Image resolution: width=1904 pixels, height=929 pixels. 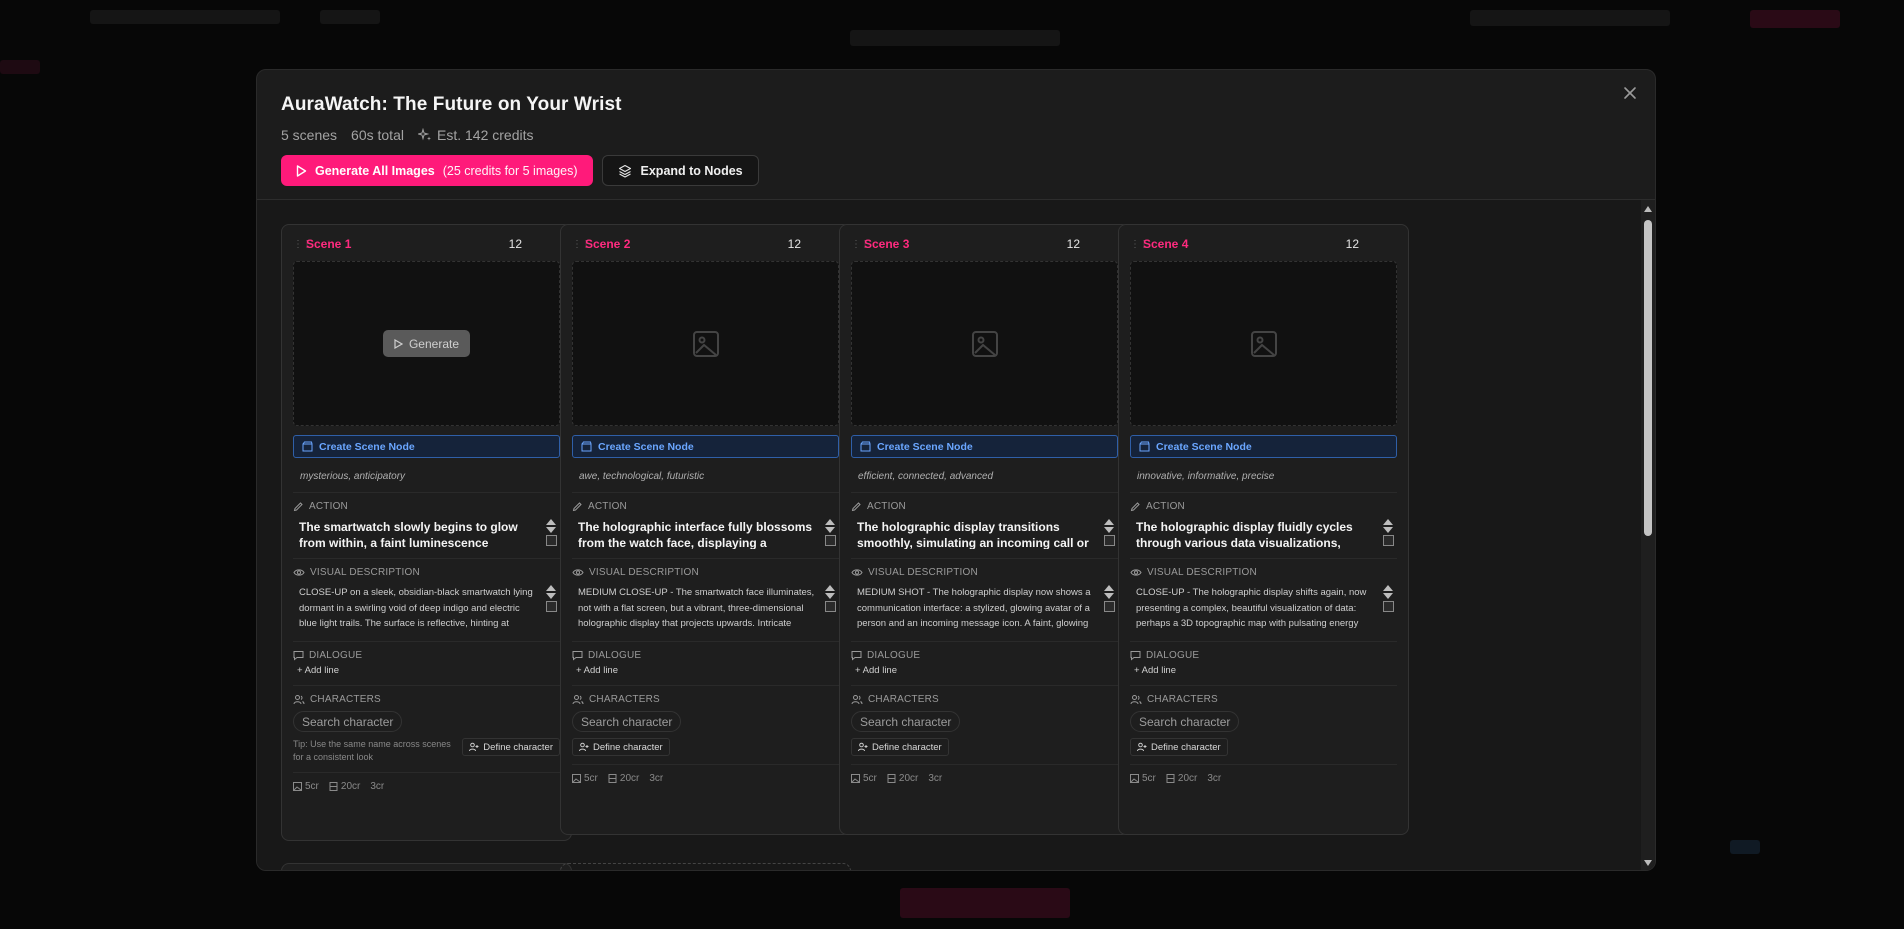 I want to click on characters-section-title: CHARACTERS, so click(x=705, y=699).